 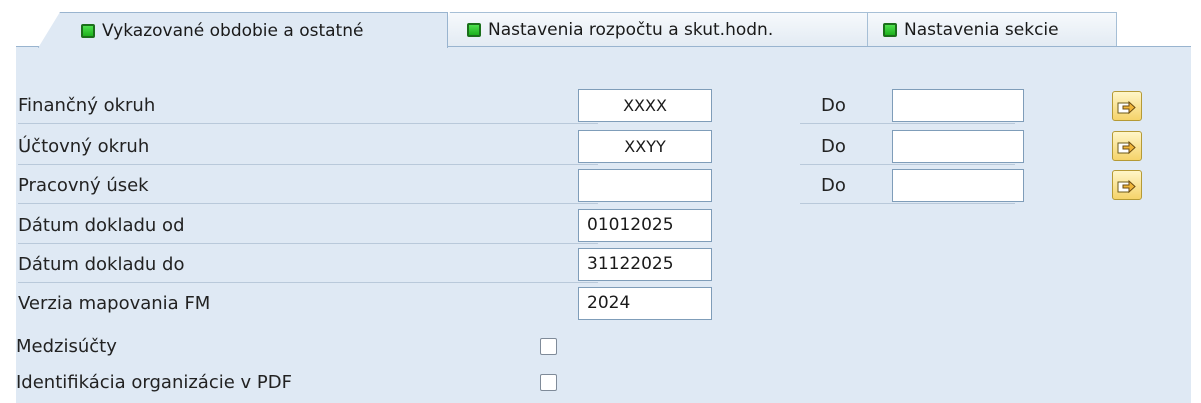 I want to click on datum-do-input: 31122025, so click(x=645, y=264).